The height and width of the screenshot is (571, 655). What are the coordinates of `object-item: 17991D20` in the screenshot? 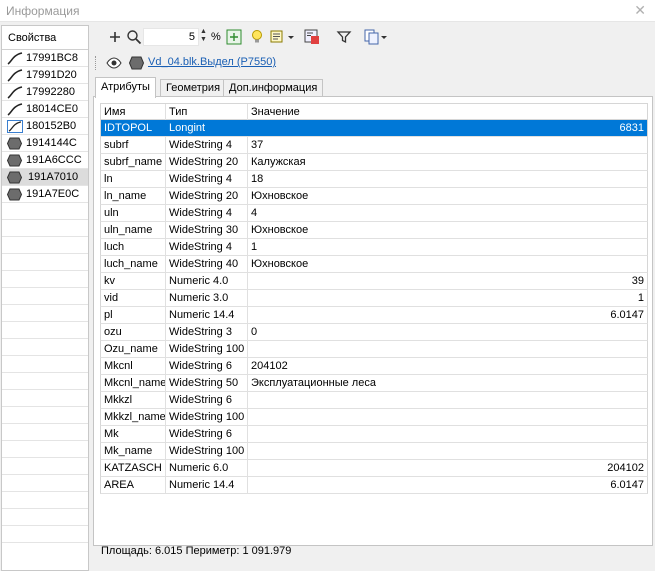 It's located at (45, 75).